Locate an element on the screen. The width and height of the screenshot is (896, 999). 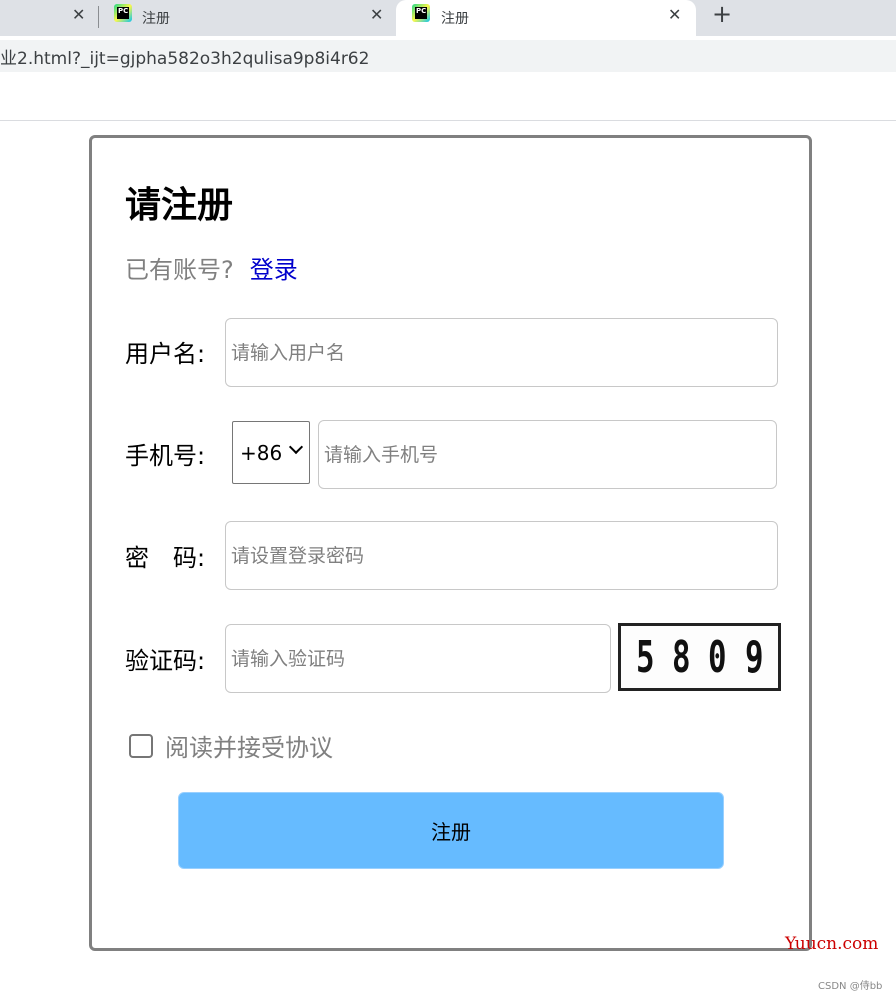
agree-text: 阅读并接受协议 is located at coordinates (249, 748).